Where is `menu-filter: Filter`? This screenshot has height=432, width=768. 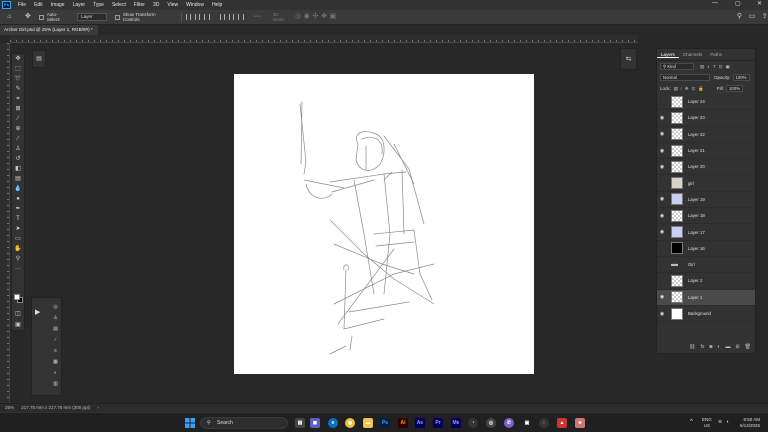 menu-filter: Filter is located at coordinates (139, 5).